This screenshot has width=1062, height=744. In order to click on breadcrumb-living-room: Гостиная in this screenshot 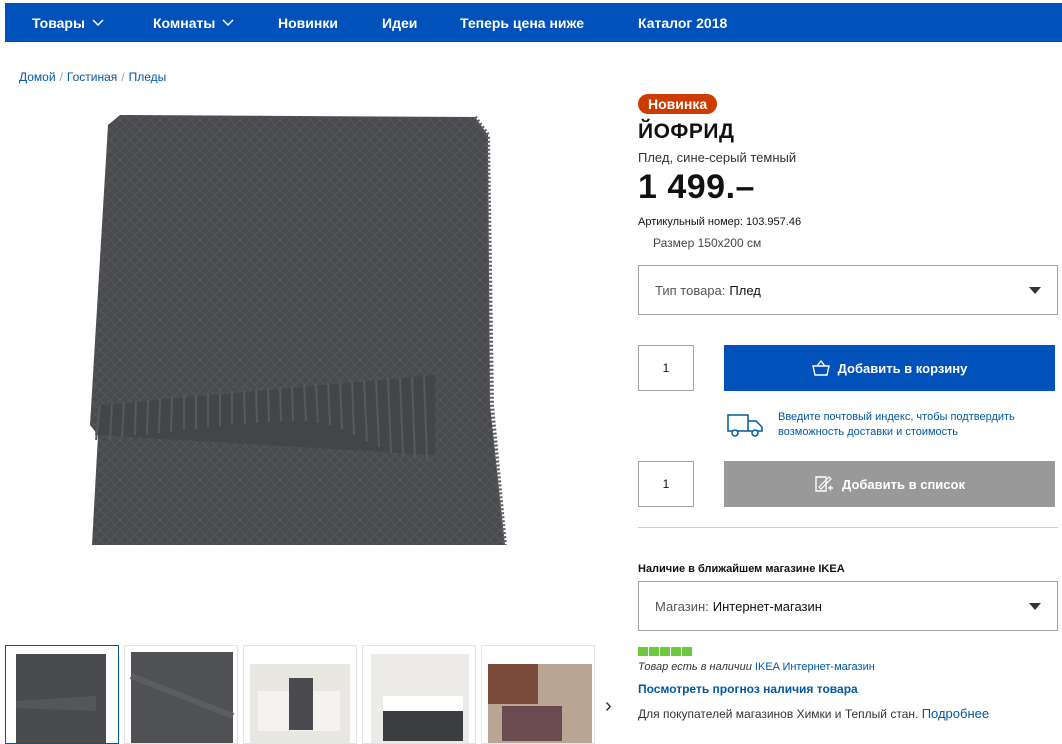, I will do `click(92, 77)`.